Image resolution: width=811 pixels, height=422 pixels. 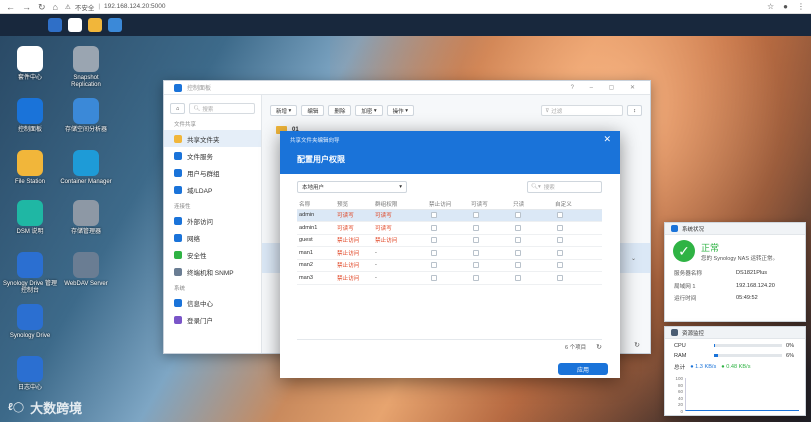 I want to click on sidebar-item: 安全性, so click(x=212, y=254).